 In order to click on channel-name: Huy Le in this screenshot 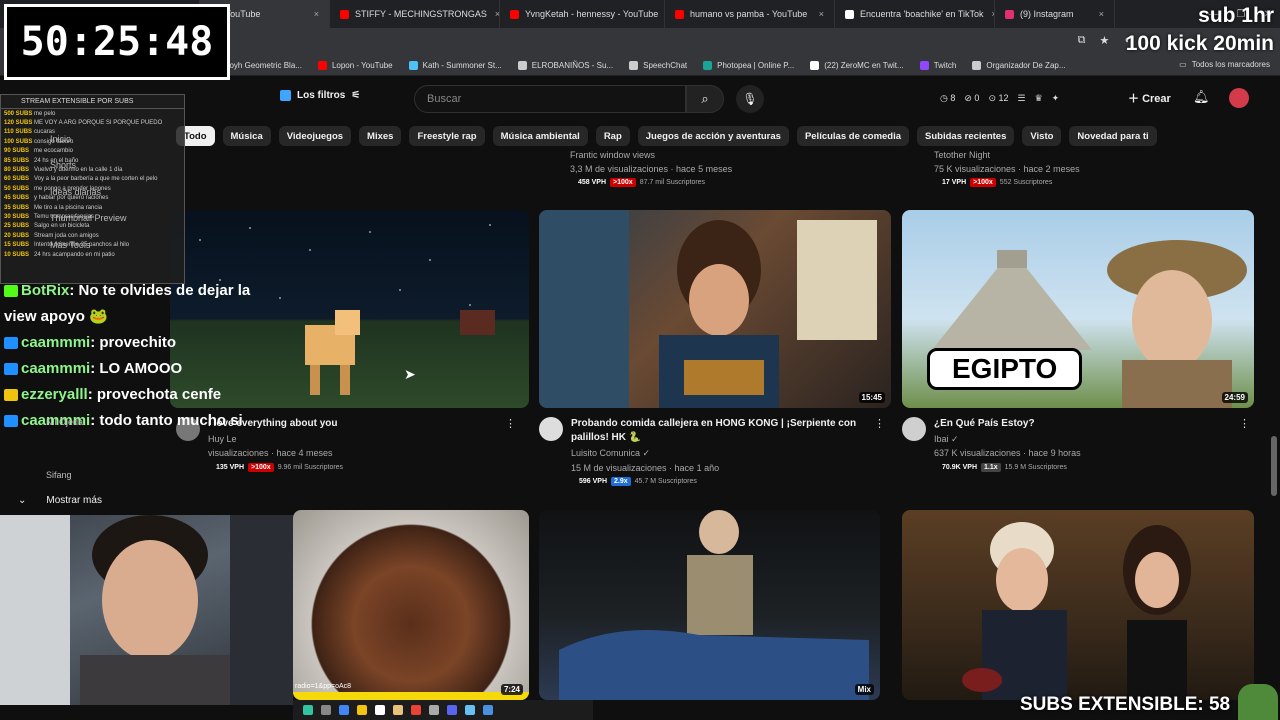, I will do `click(222, 439)`.